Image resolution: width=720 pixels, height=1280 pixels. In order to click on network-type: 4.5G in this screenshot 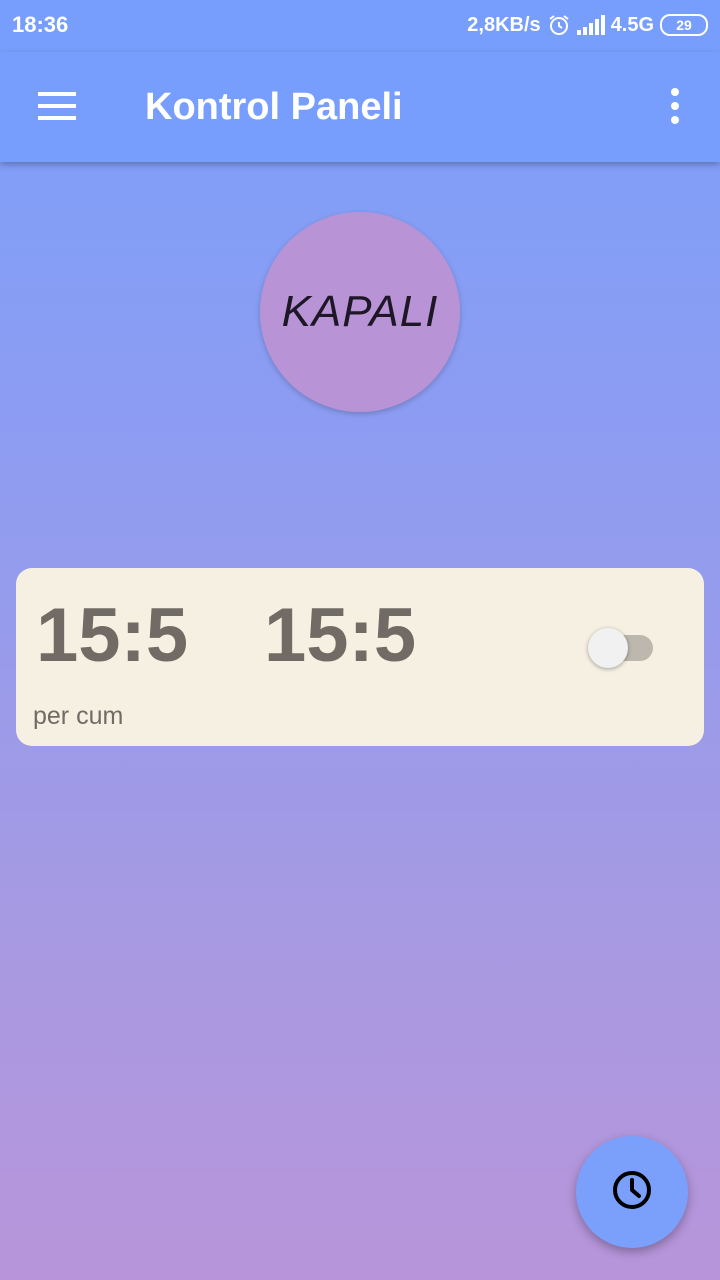, I will do `click(632, 24)`.